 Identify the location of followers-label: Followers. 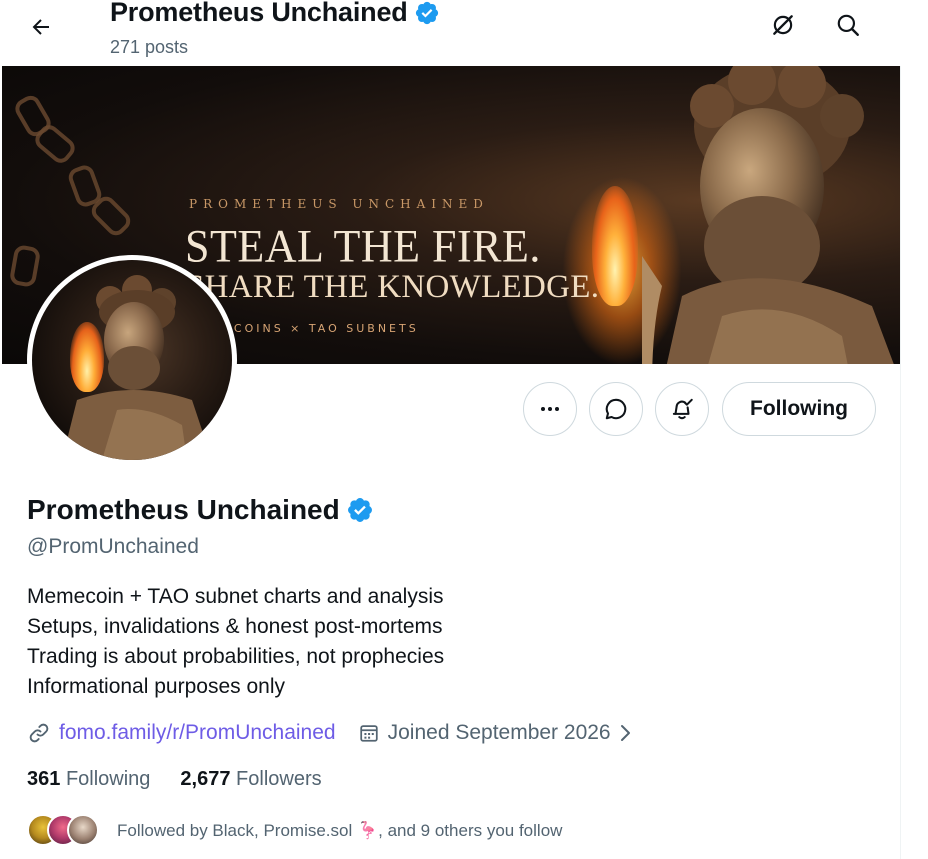
(279, 779).